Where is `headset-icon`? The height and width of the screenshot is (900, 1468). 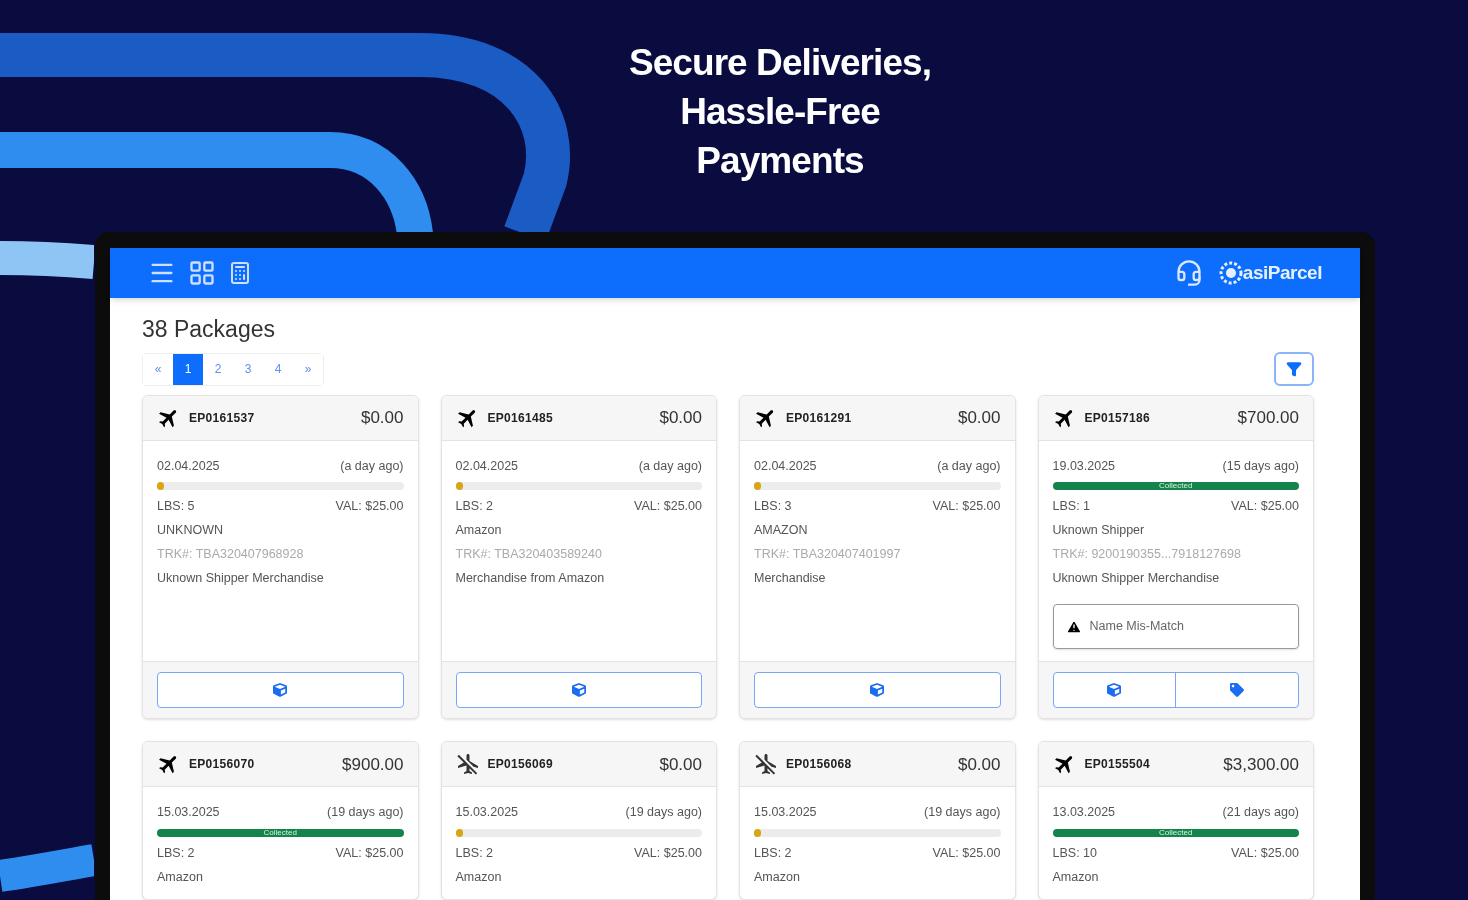 headset-icon is located at coordinates (1188, 273).